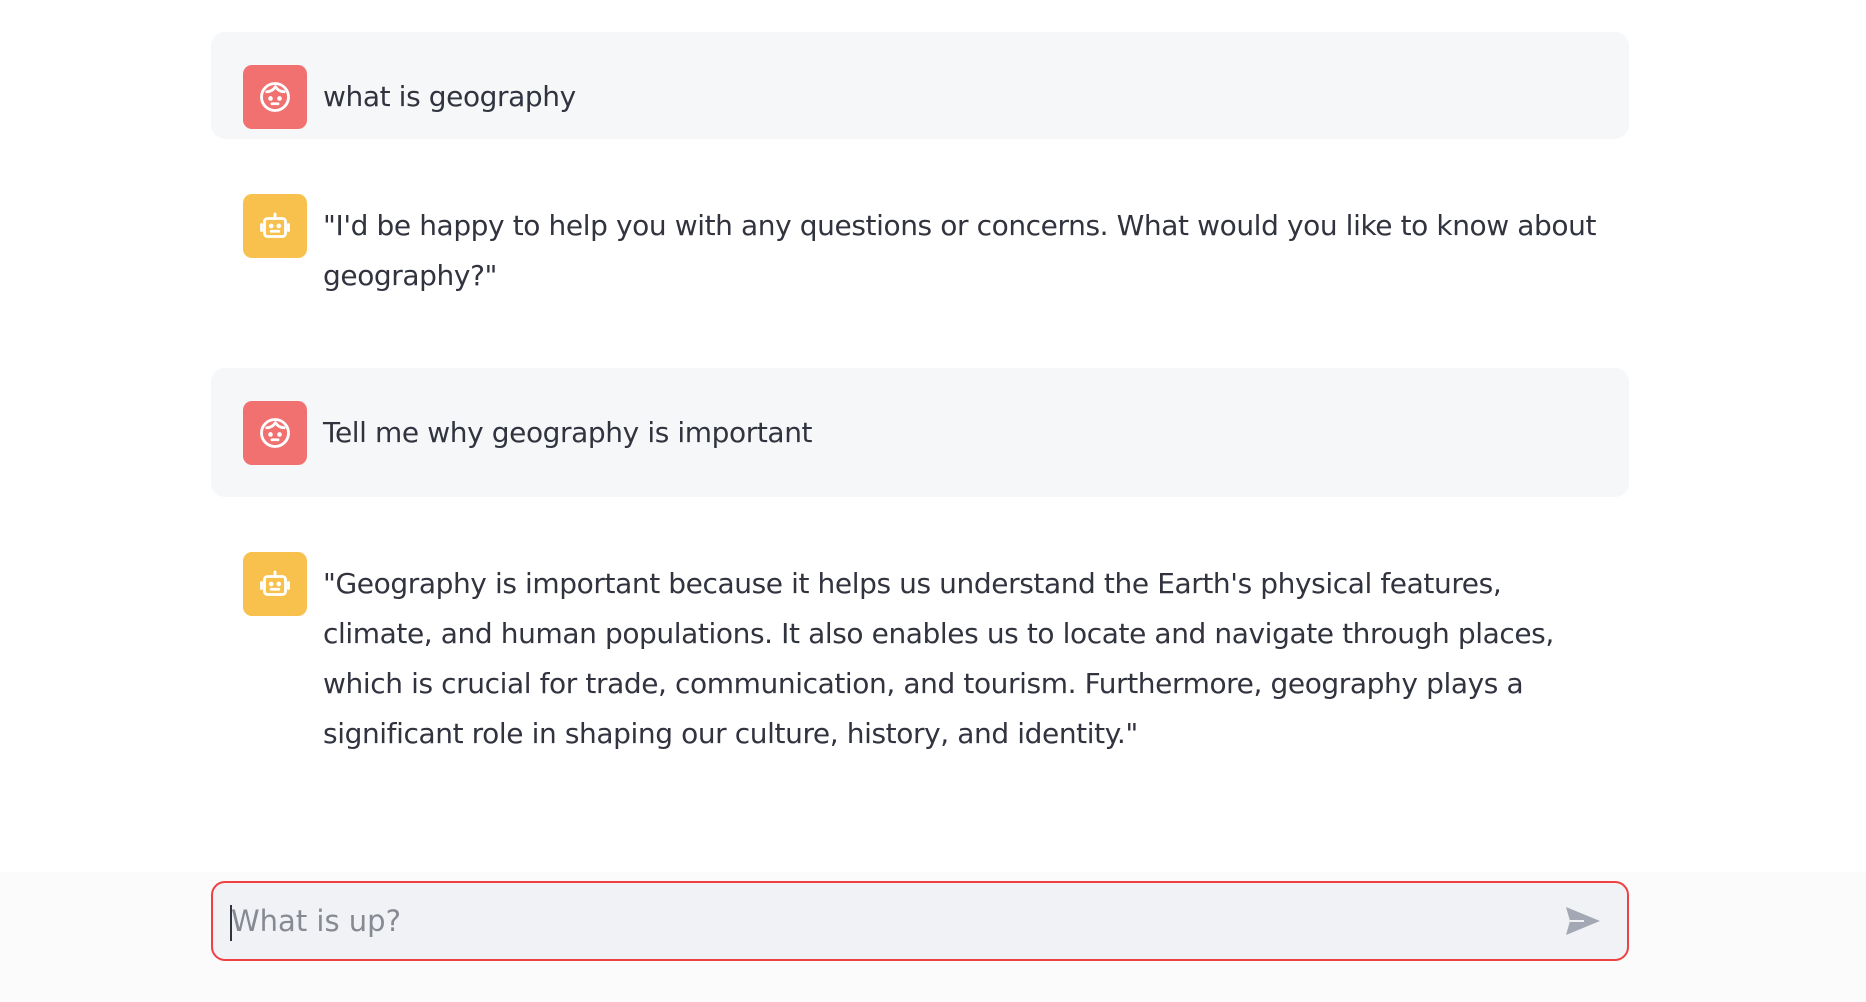  I want to click on chat-message-user: what is geography, so click(920, 85).